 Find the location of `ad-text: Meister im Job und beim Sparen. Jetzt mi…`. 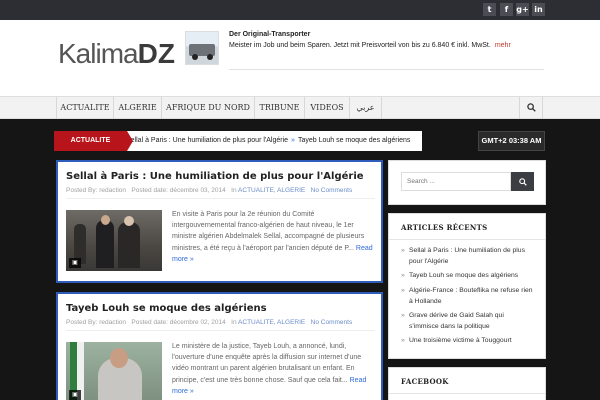

ad-text: Meister im Job und beim Sparen. Jetzt mi… is located at coordinates (370, 45).